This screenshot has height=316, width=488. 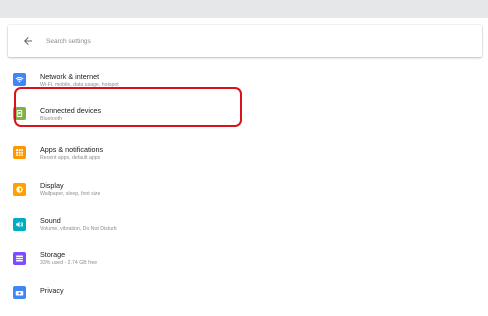 What do you see at coordinates (19, 258) in the screenshot?
I see `storage-icon` at bounding box center [19, 258].